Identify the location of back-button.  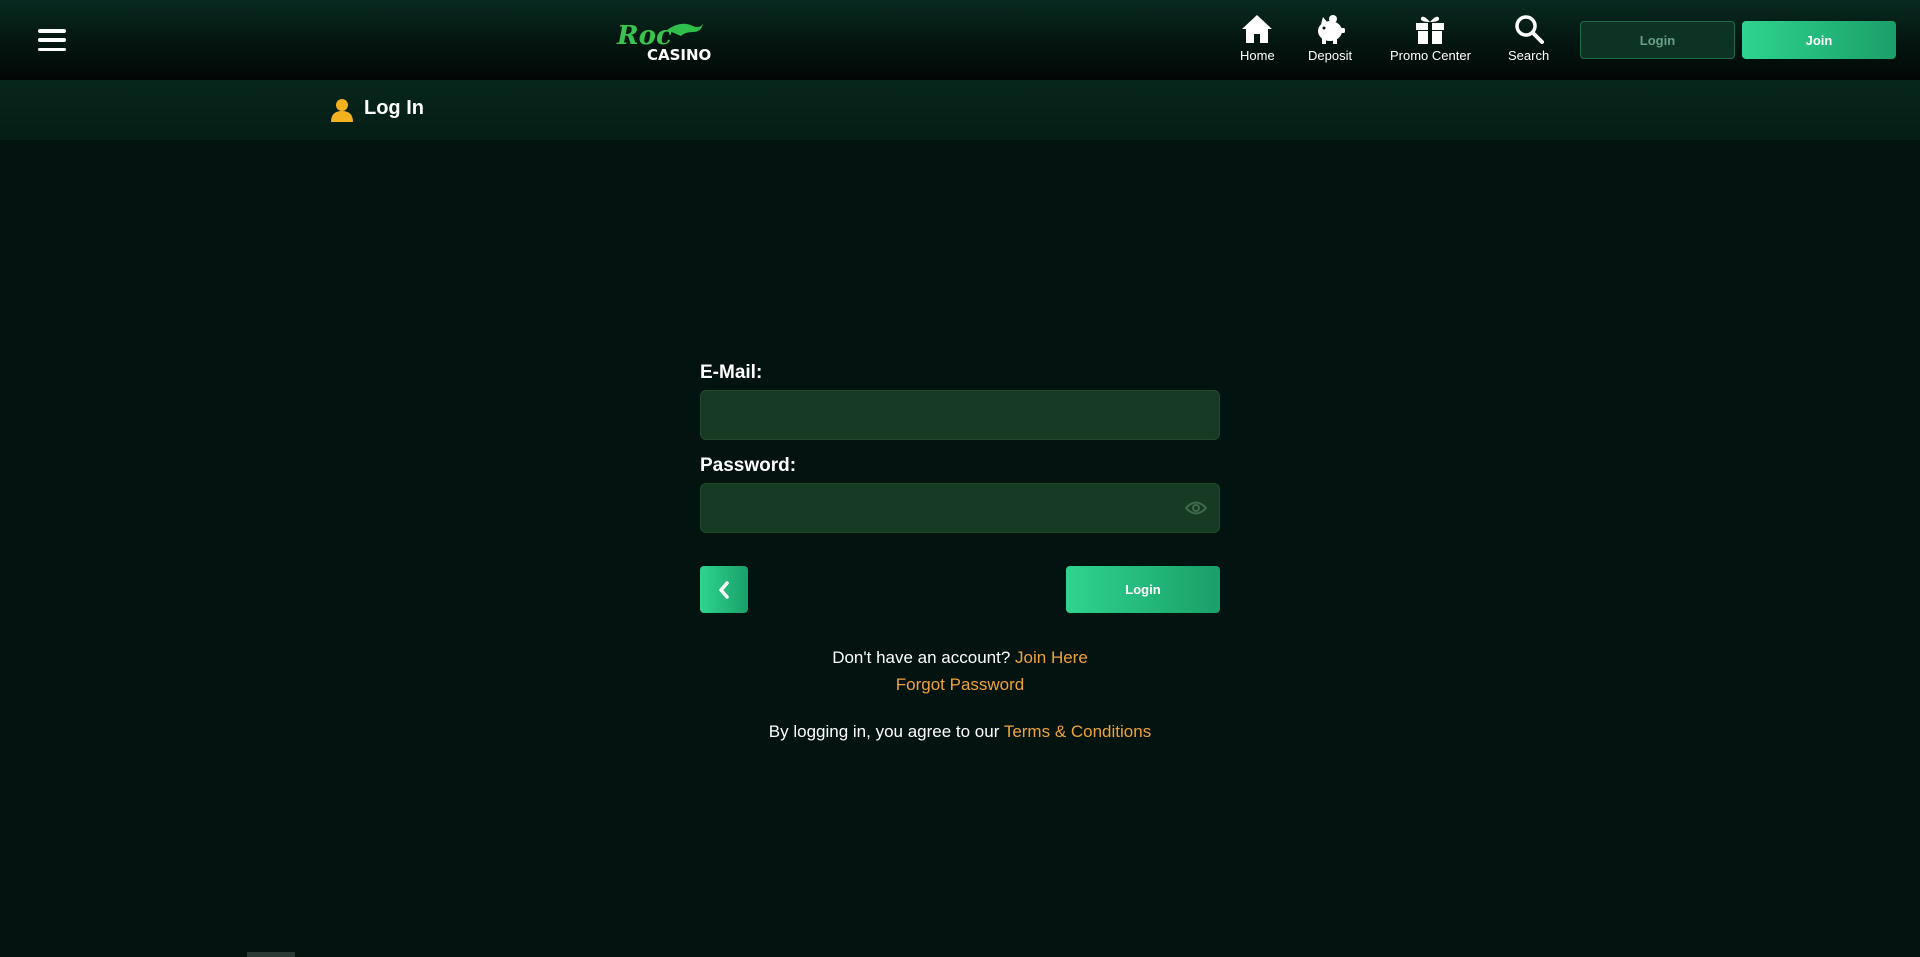
(724, 589).